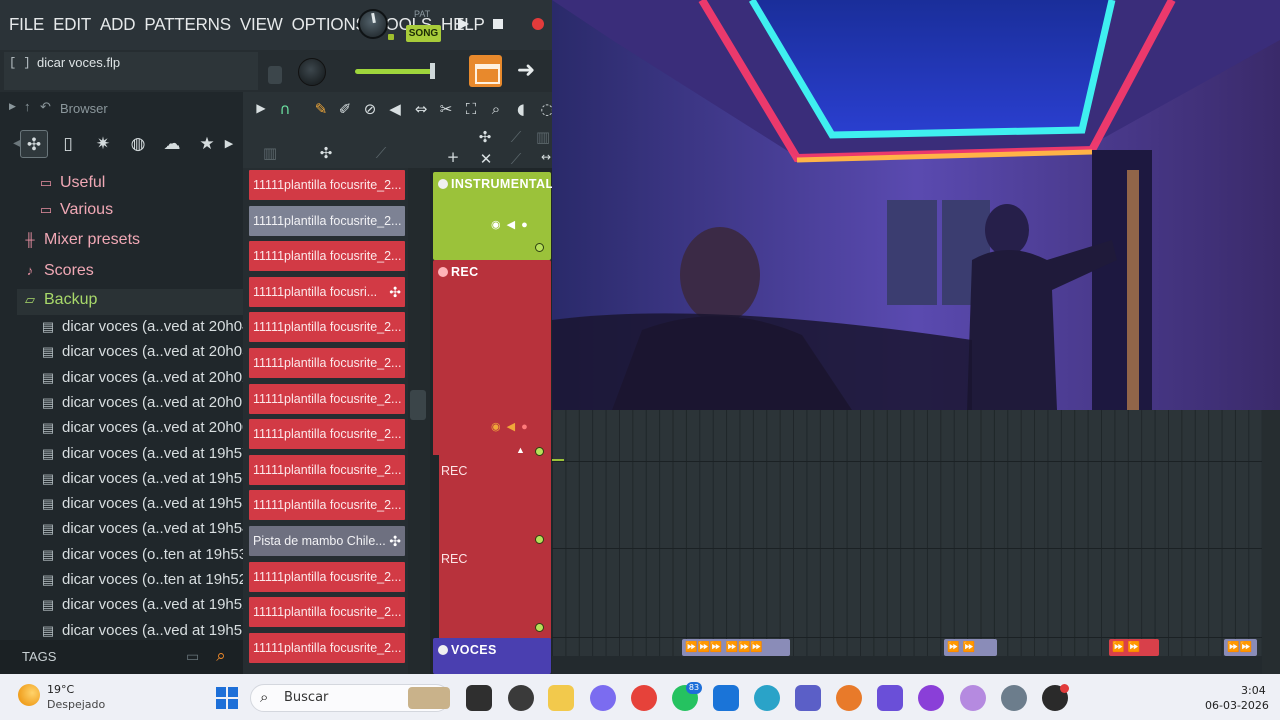 This screenshot has height=720, width=1280. Describe the element at coordinates (141, 482) in the screenshot. I see `backup-file-item: ▤ dicar voces (a..ved at 19h56)` at that location.